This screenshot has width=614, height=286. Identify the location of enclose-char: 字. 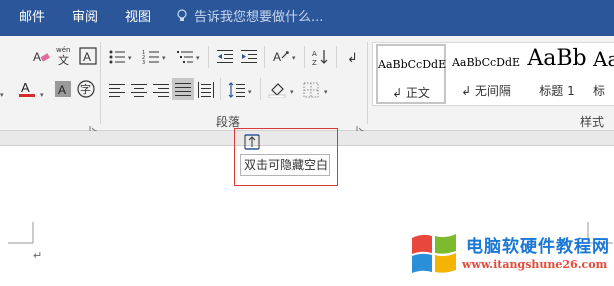
(85, 89).